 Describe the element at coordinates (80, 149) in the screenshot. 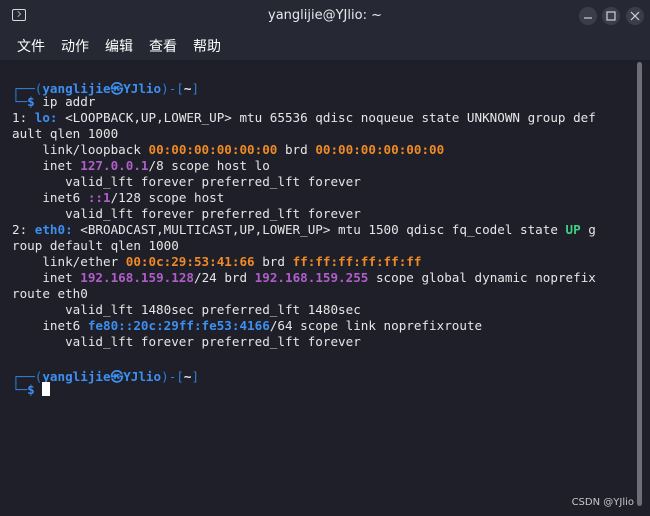

I see `output-text: link/loopback` at that location.